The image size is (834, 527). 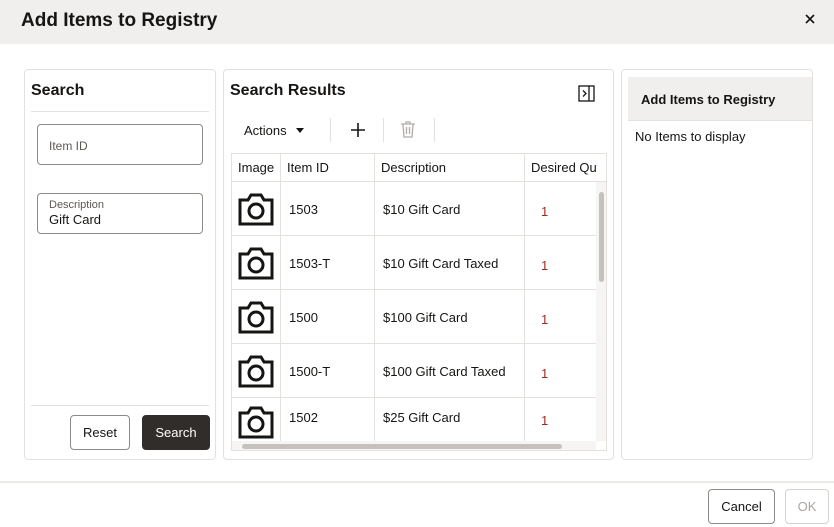 What do you see at coordinates (565, 168) in the screenshot?
I see `column-header-desired-qty: Desired Qu` at bounding box center [565, 168].